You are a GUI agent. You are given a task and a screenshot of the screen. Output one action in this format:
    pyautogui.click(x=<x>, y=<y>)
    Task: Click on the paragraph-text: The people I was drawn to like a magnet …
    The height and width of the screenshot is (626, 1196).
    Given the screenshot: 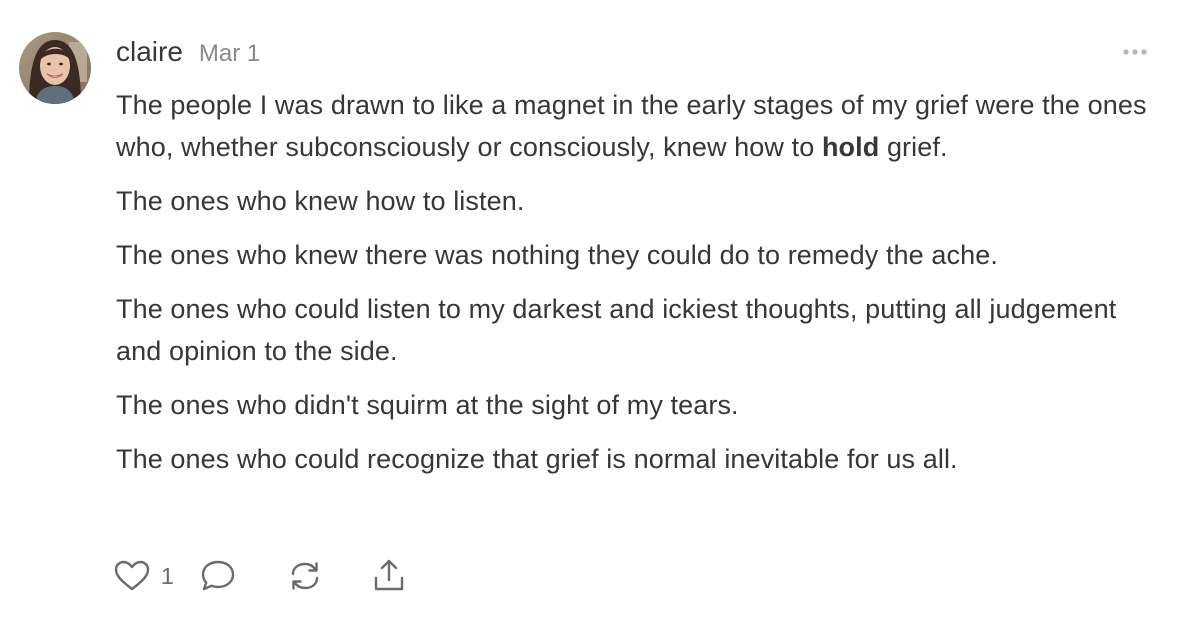 What is the action you would take?
    pyautogui.click(x=631, y=126)
    